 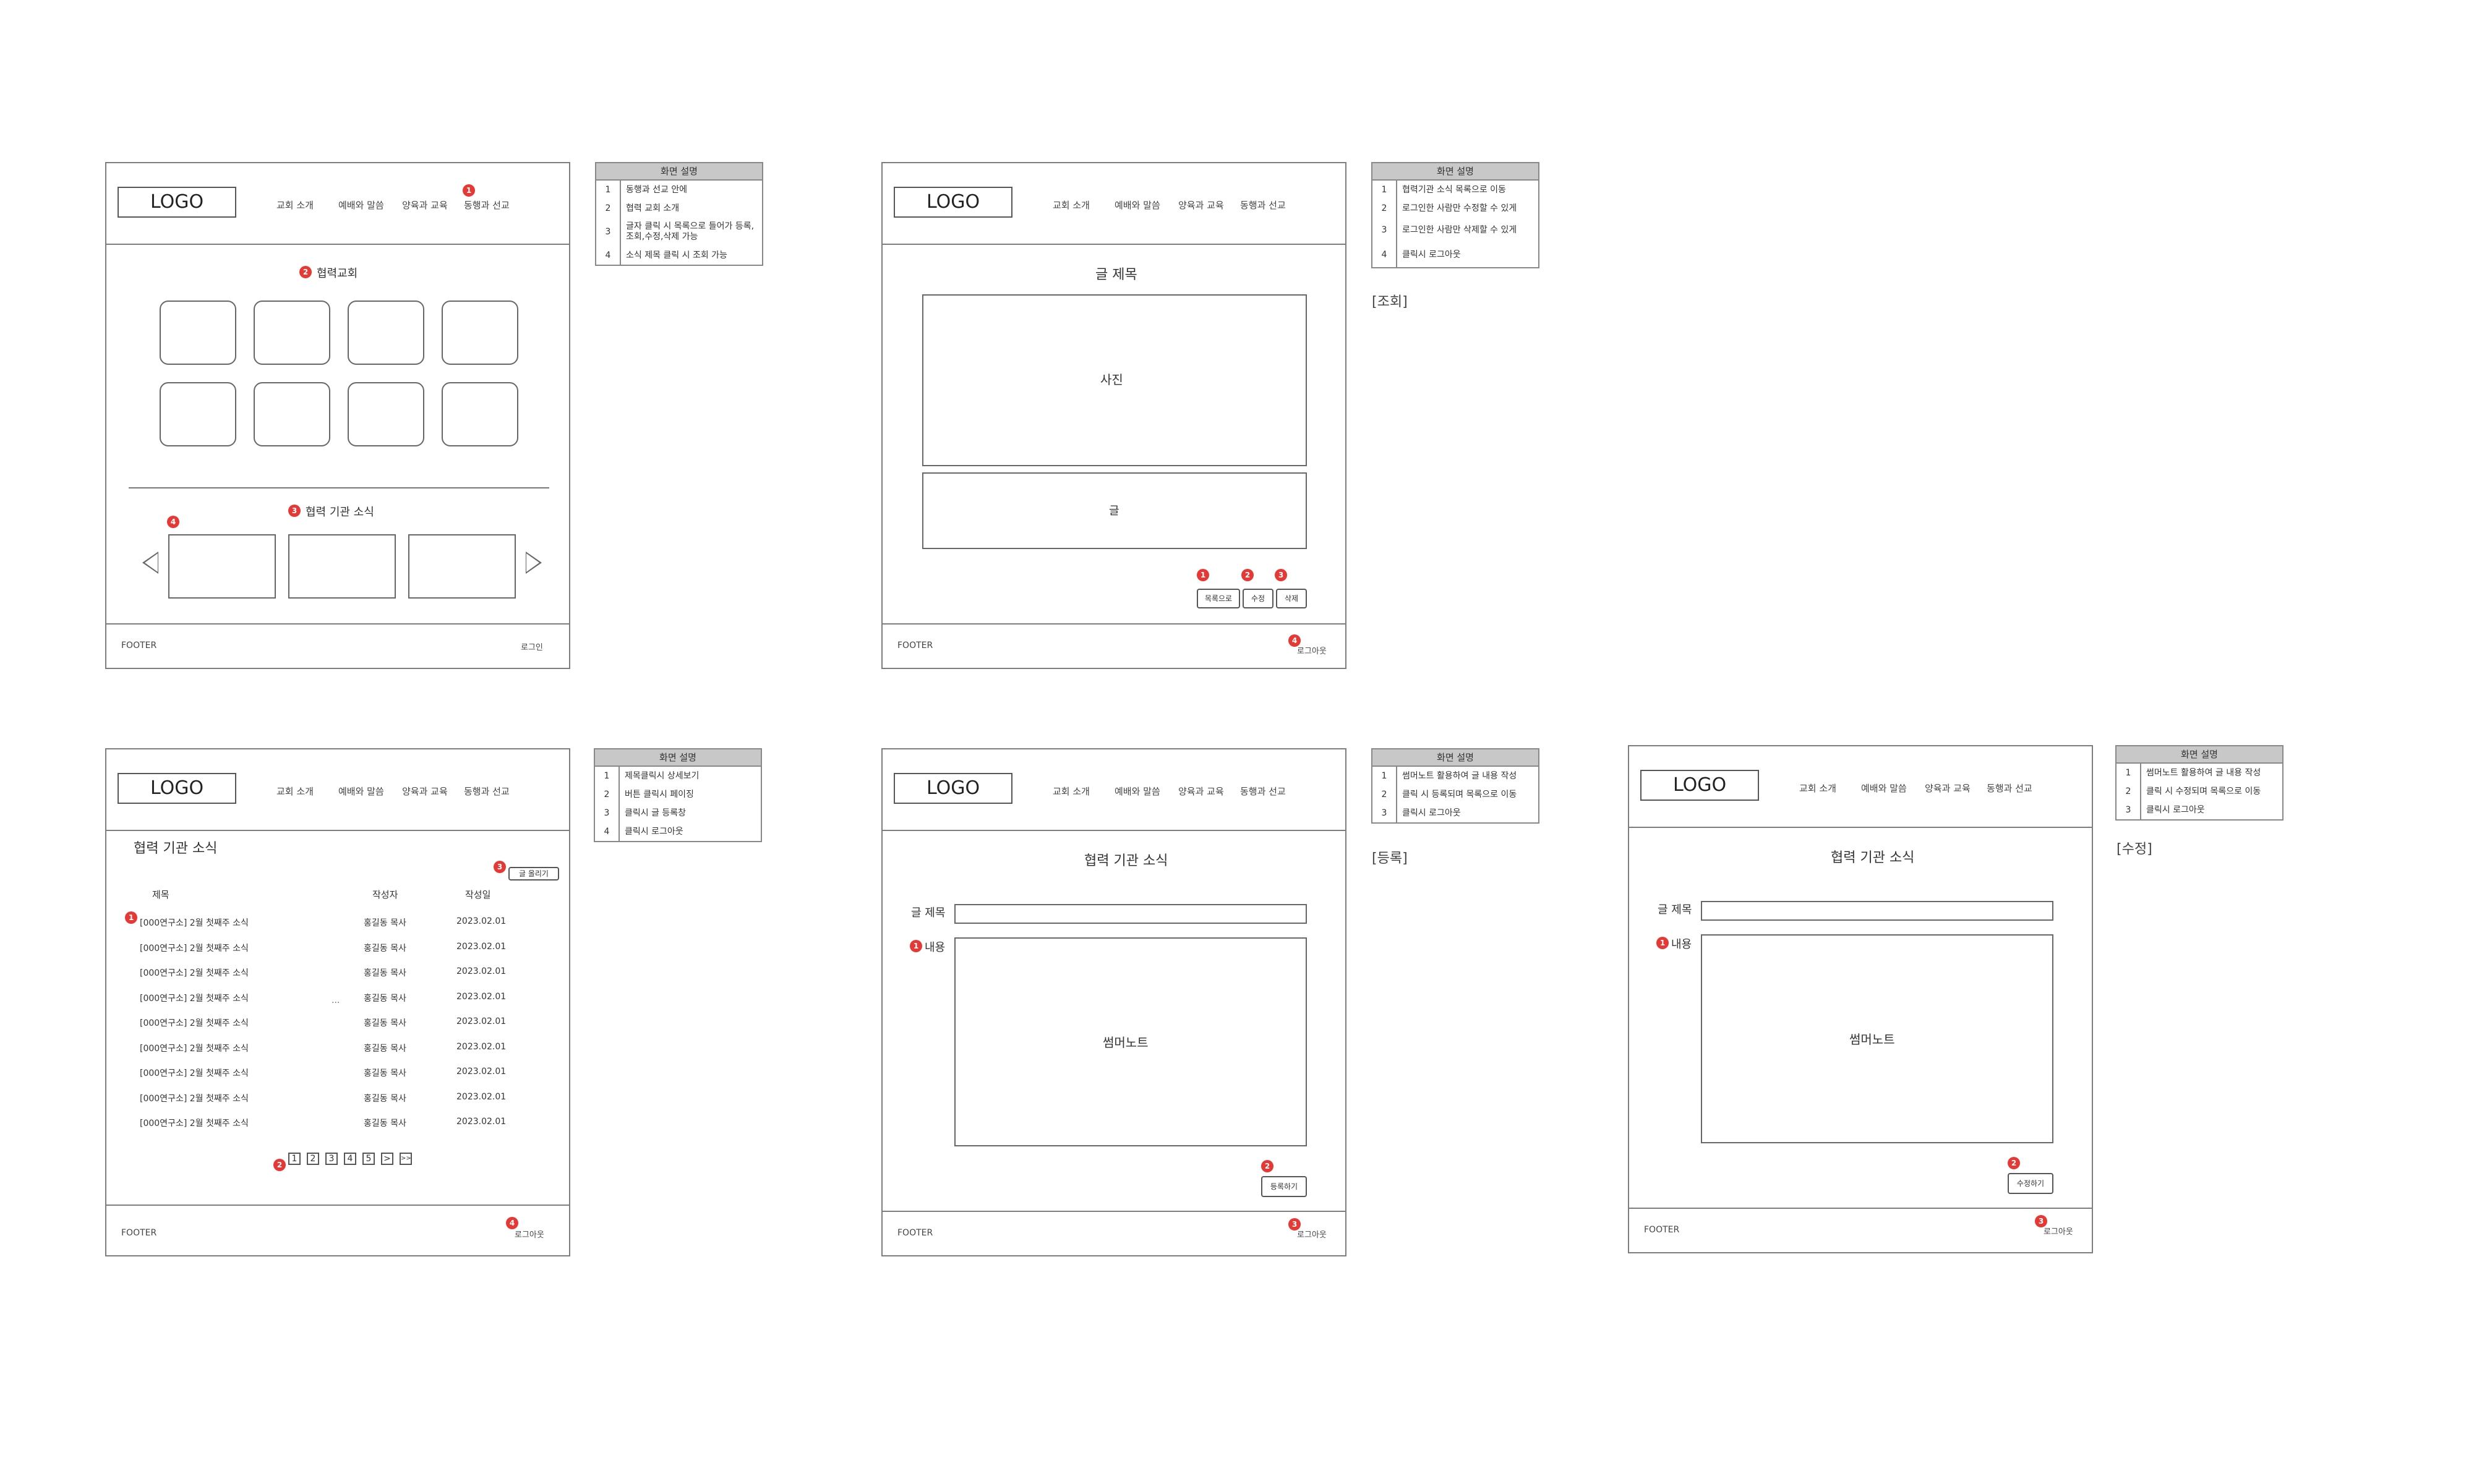 I want to click on page-button: >, so click(x=387, y=1159).